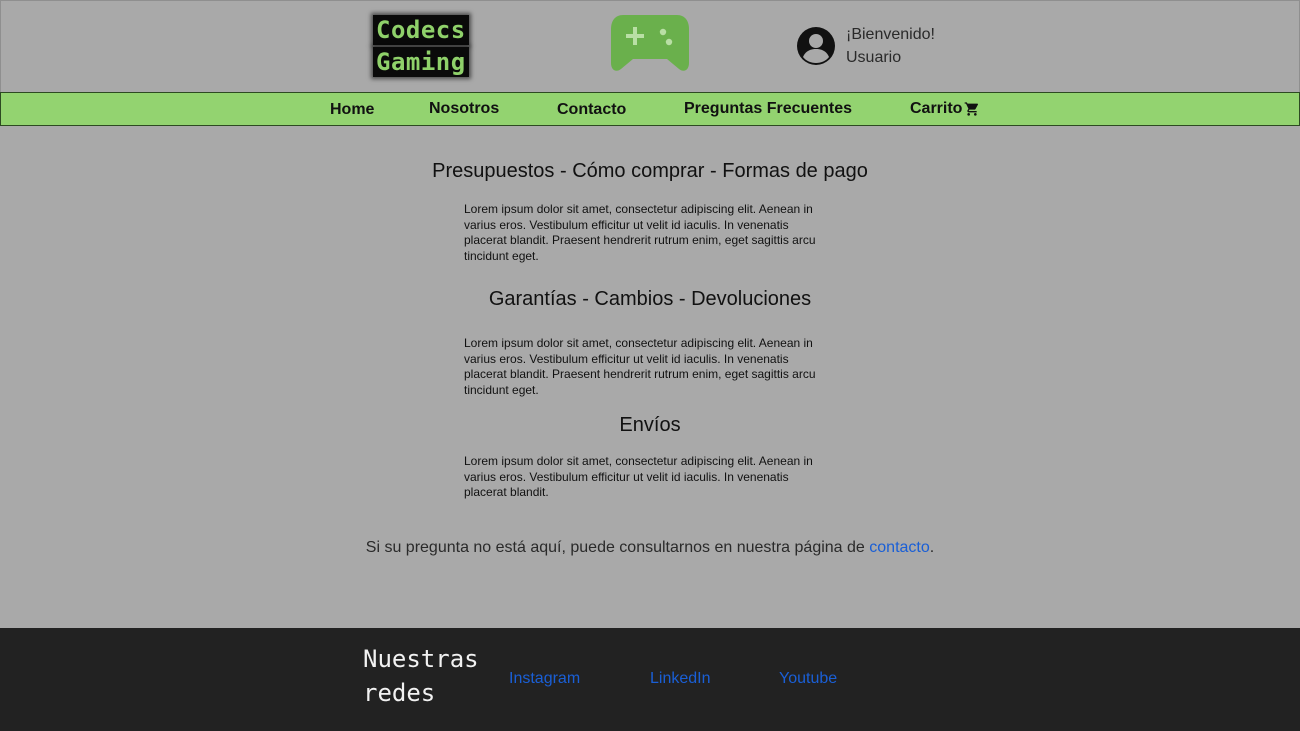  Describe the element at coordinates (890, 46) in the screenshot. I see `user-greeting: ¡Bienvenido! Usuario` at that location.